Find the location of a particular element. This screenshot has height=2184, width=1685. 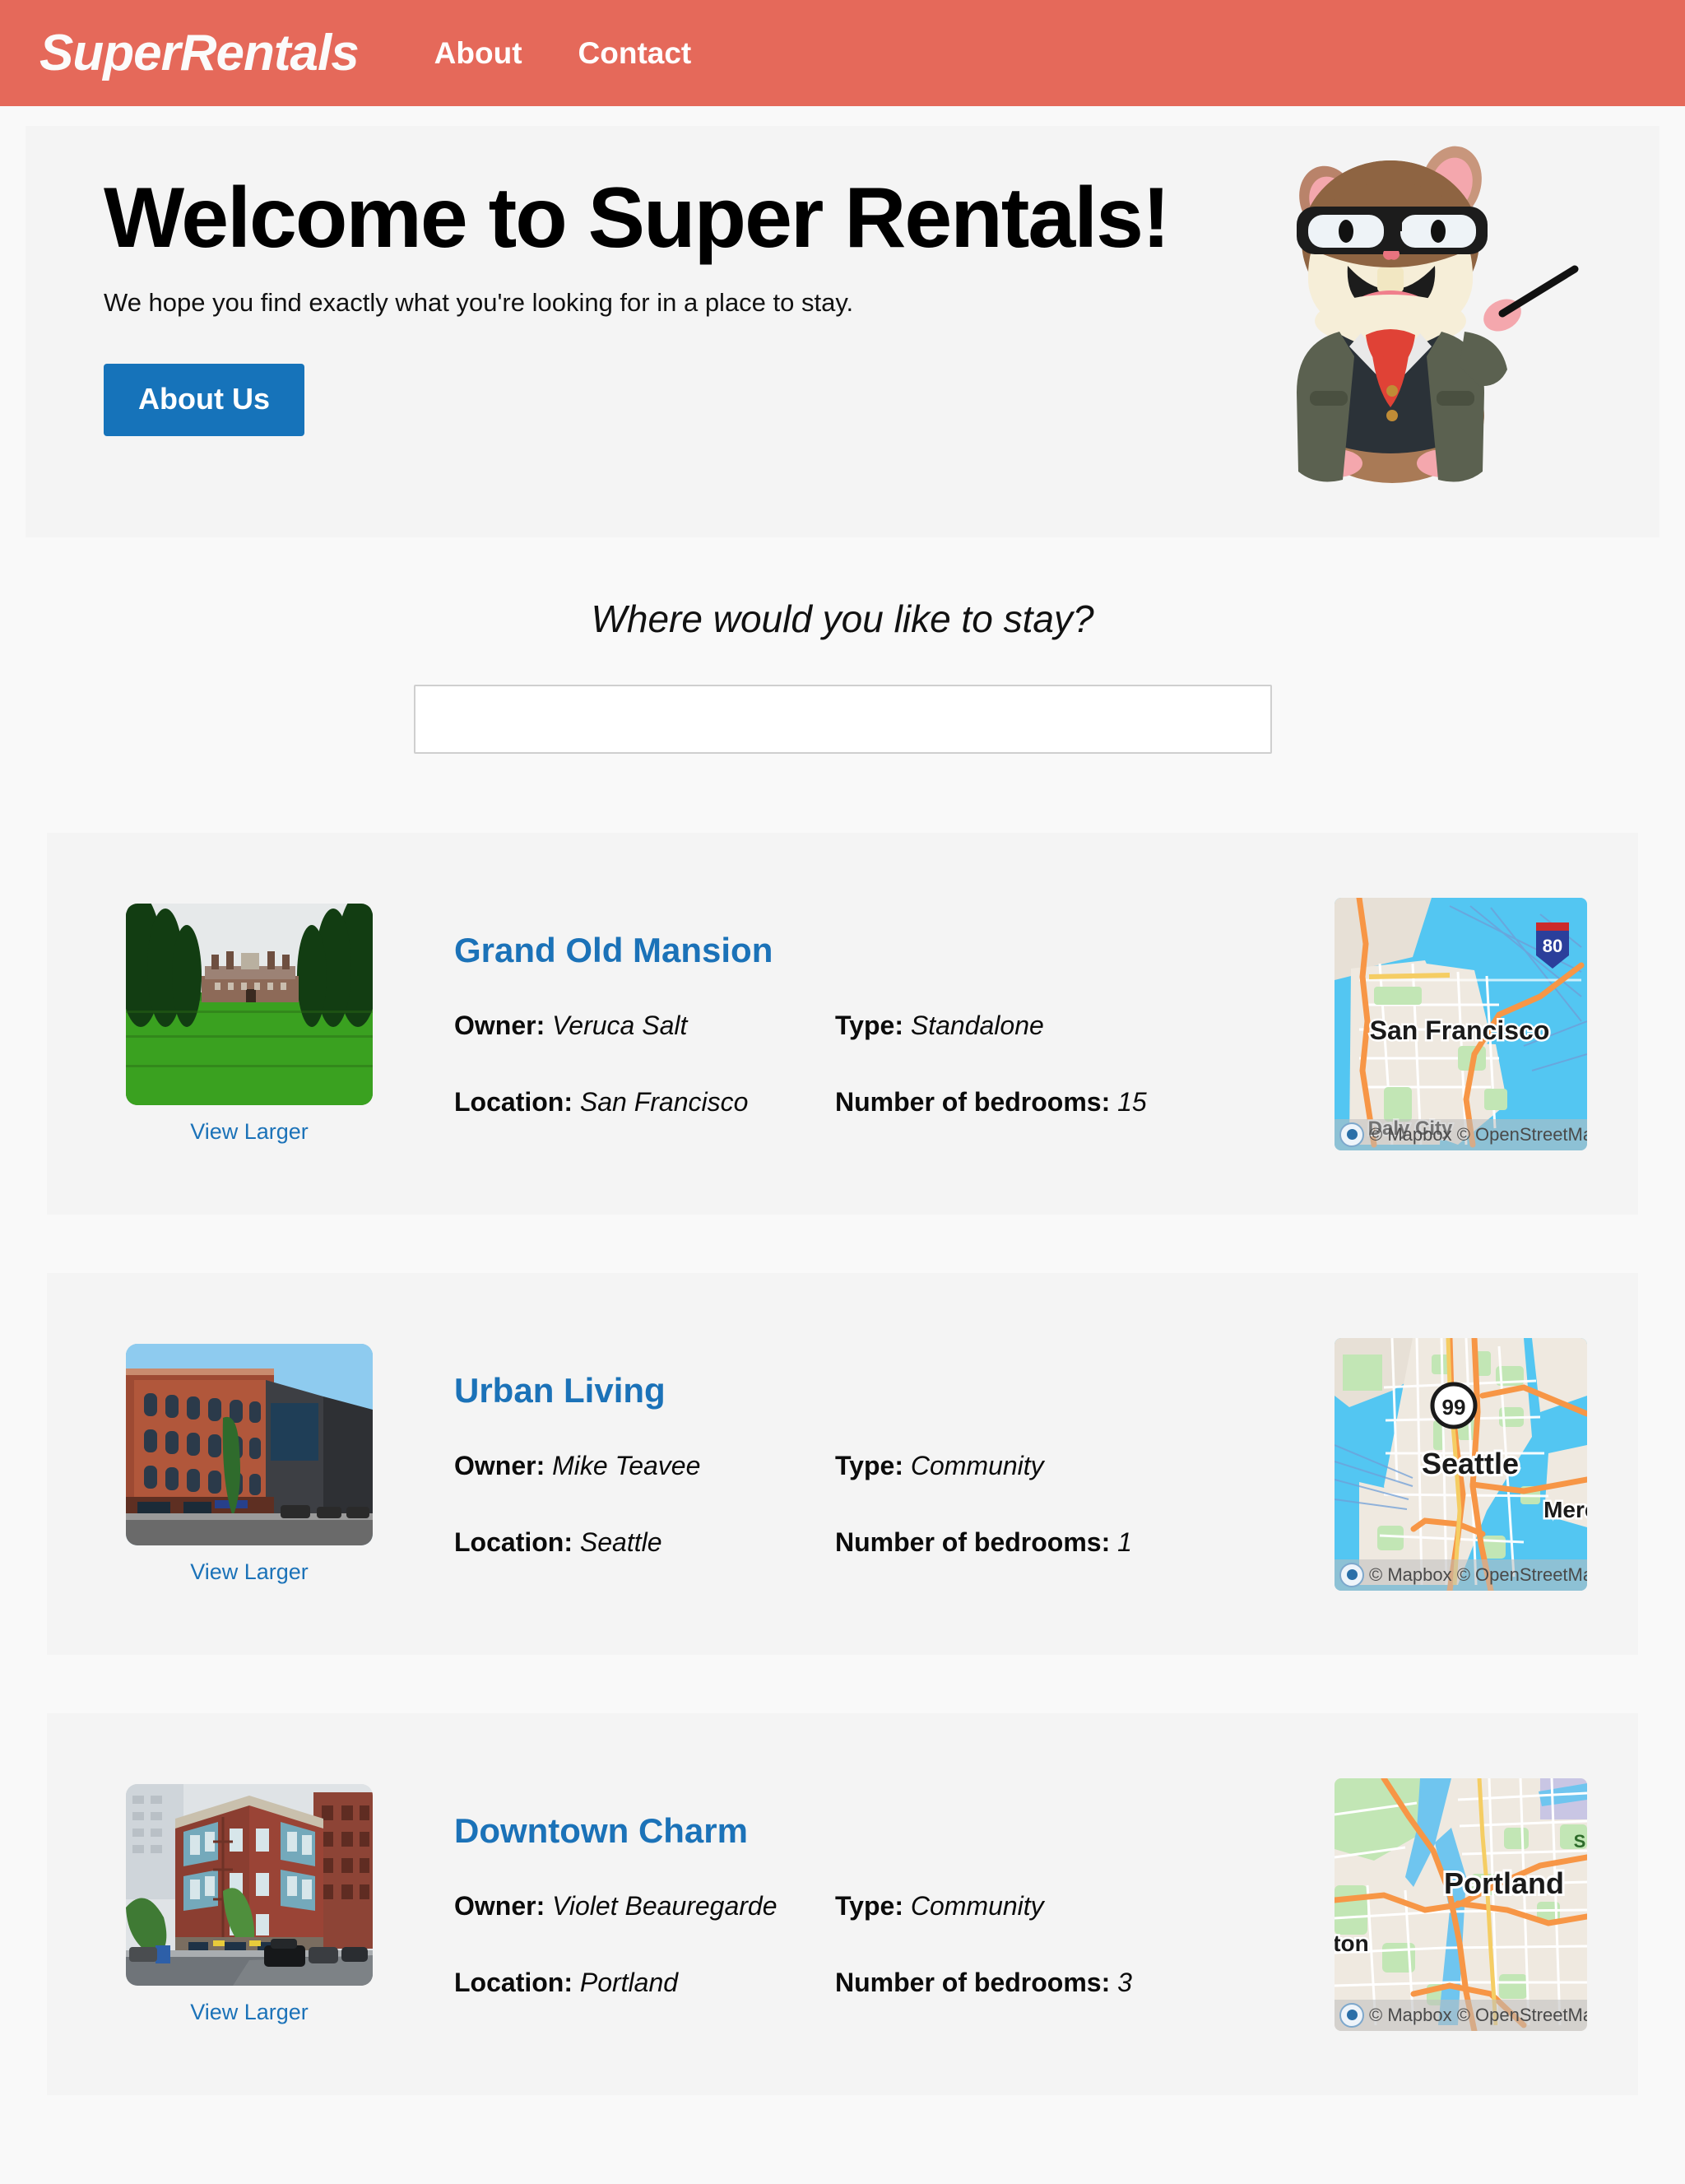

rental-location-field: Location: Seattle is located at coordinates (644, 1542).